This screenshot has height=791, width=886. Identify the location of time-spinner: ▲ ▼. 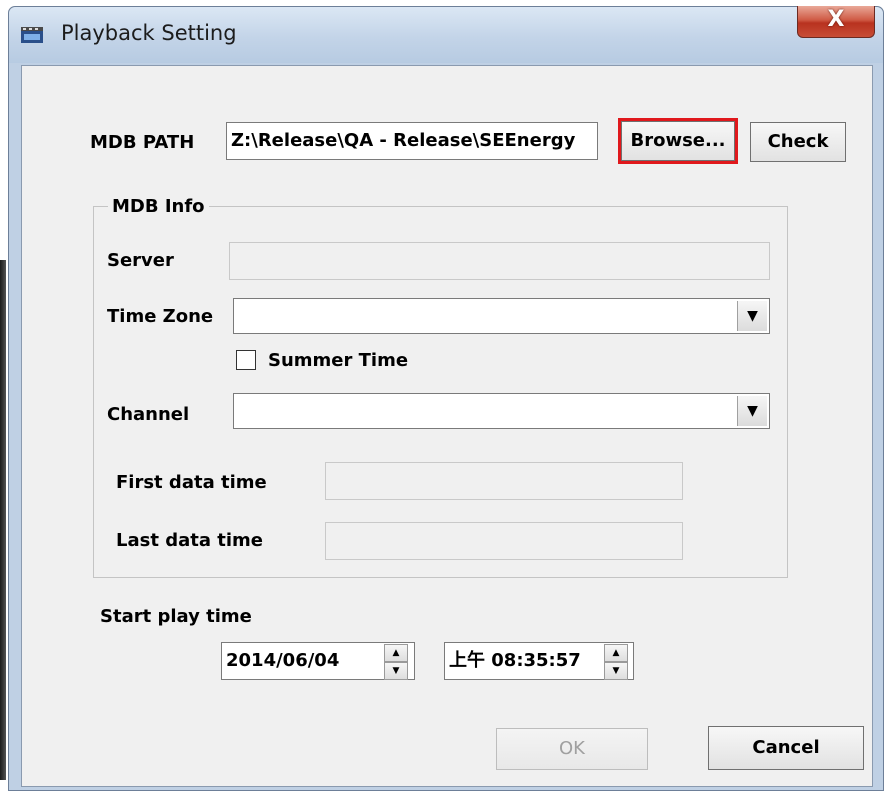
(616, 662).